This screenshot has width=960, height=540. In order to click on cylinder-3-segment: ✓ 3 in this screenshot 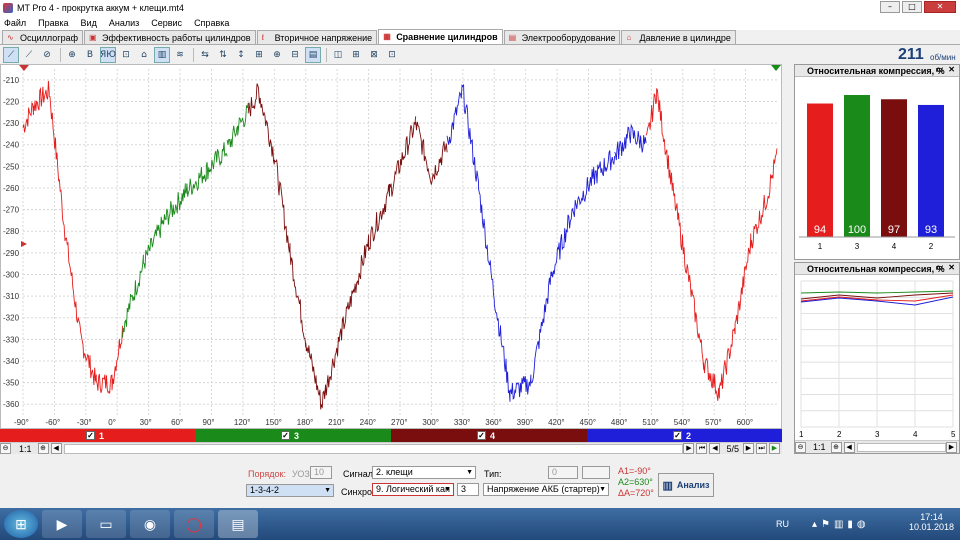, I will do `click(293, 435)`.